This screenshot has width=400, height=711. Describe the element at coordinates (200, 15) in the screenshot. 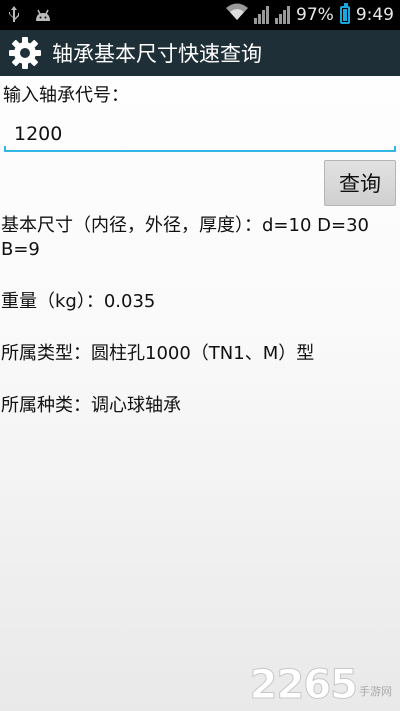

I see `status-bar: 97% 9:49` at that location.